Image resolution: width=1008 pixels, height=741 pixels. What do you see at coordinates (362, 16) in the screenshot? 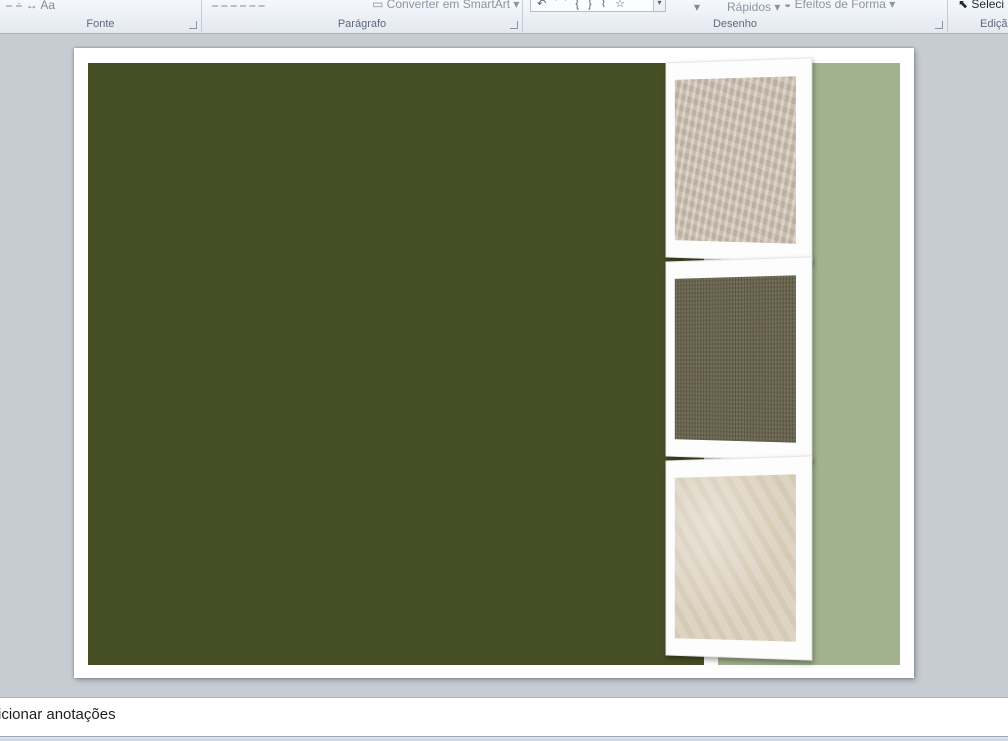
I see `ribbon-group-paragraph: Parágrafo` at bounding box center [362, 16].